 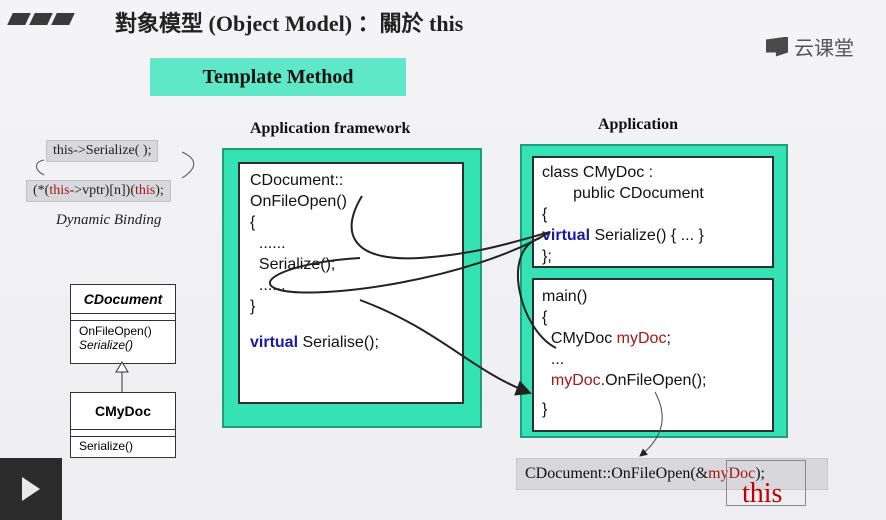 What do you see at coordinates (188, 165) in the screenshot?
I see `note-connector` at bounding box center [188, 165].